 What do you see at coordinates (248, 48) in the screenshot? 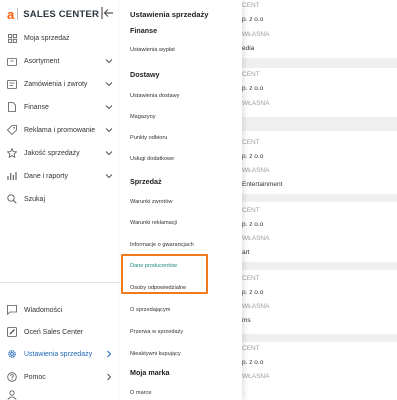
I see `content-text: edia` at bounding box center [248, 48].